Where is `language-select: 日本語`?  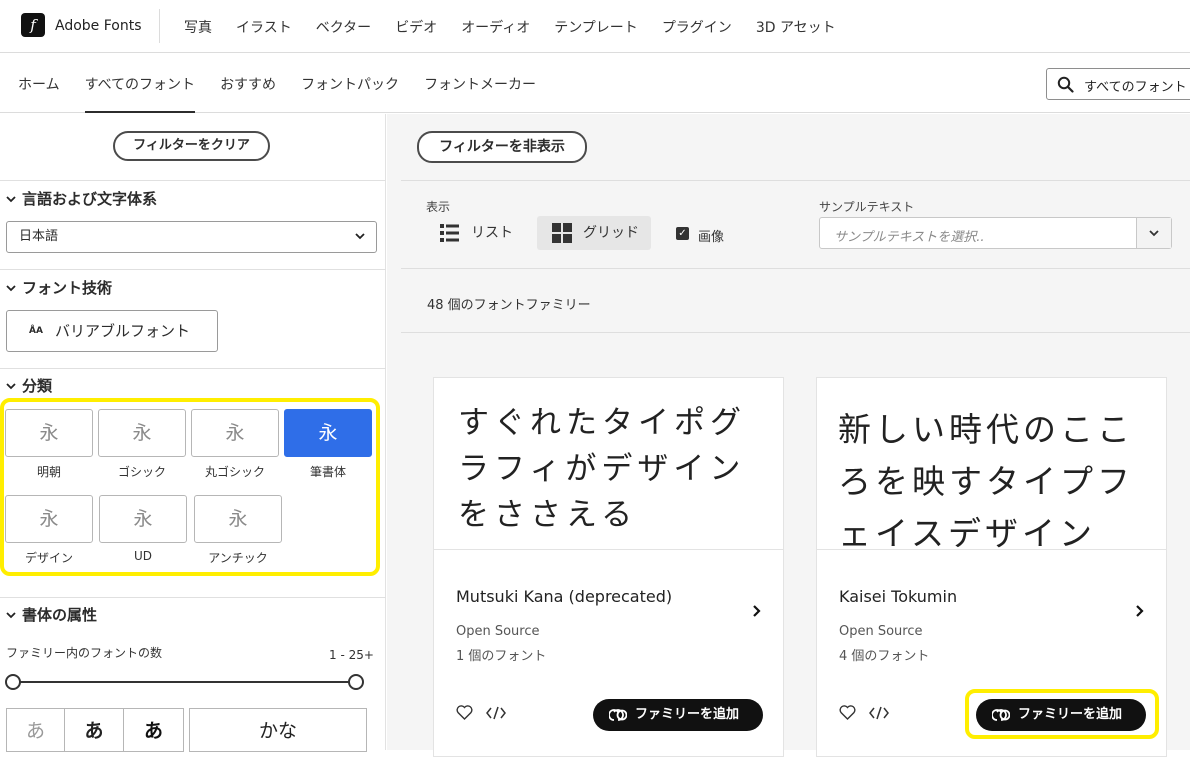 language-select: 日本語 is located at coordinates (191, 237).